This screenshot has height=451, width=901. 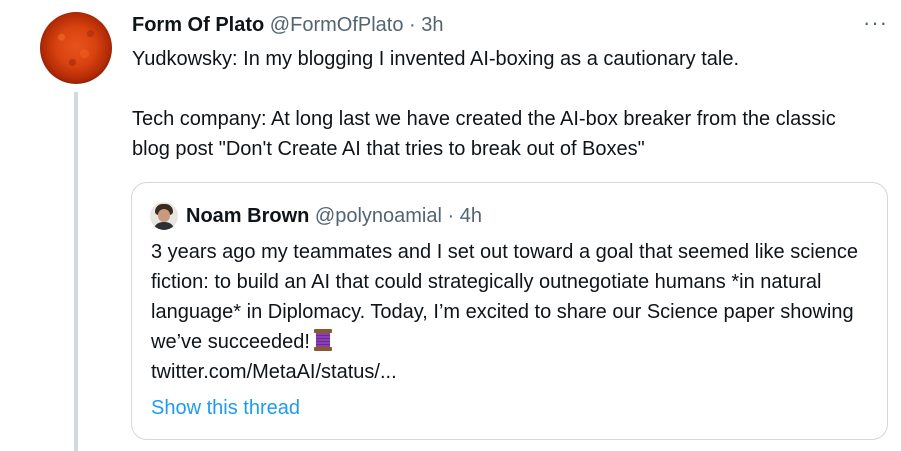 I want to click on author-avatar, so click(x=76, y=48).